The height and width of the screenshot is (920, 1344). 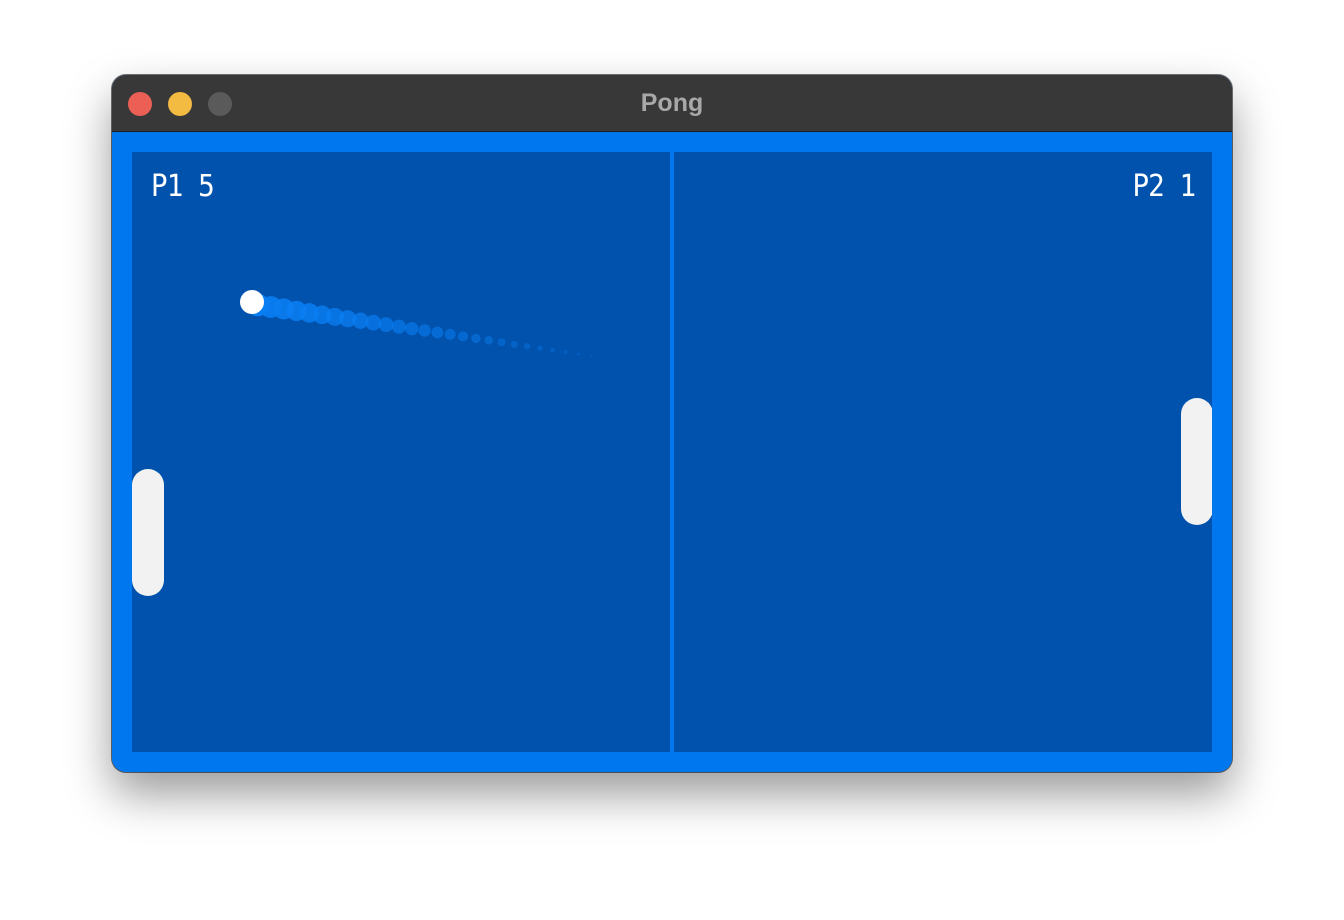 I want to click on window-title: Pong, so click(x=672, y=103).